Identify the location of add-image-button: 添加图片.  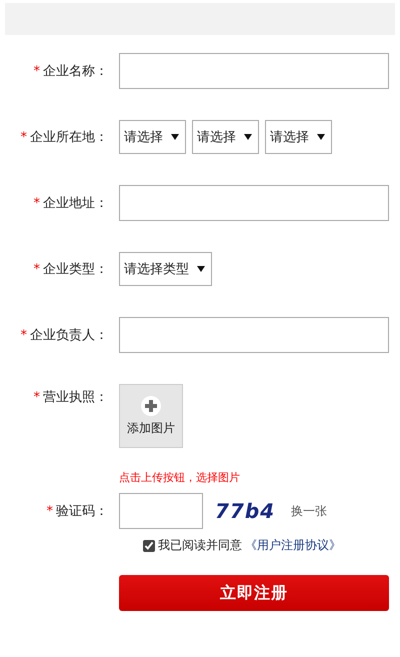
(151, 416).